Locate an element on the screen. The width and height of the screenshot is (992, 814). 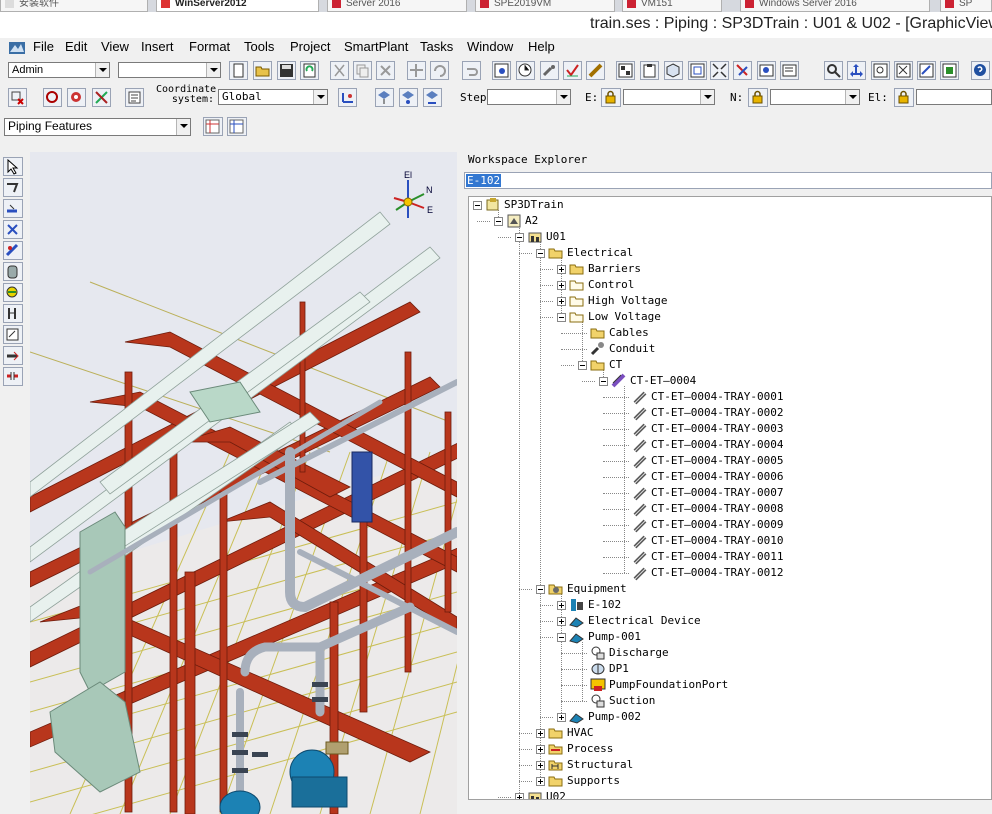
common-view-button is located at coordinates (673, 70).